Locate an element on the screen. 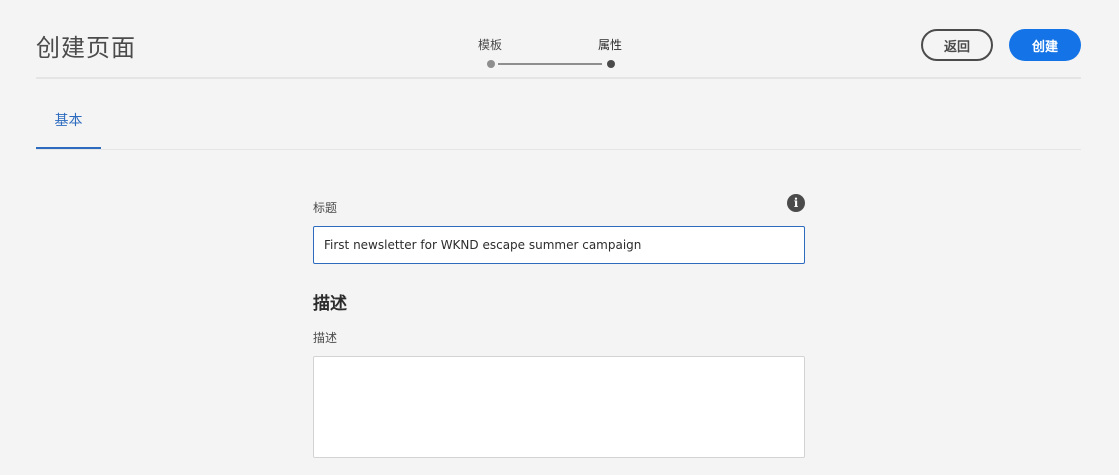 Image resolution: width=1119 pixels, height=475 pixels. step-properties-dot is located at coordinates (611, 64).